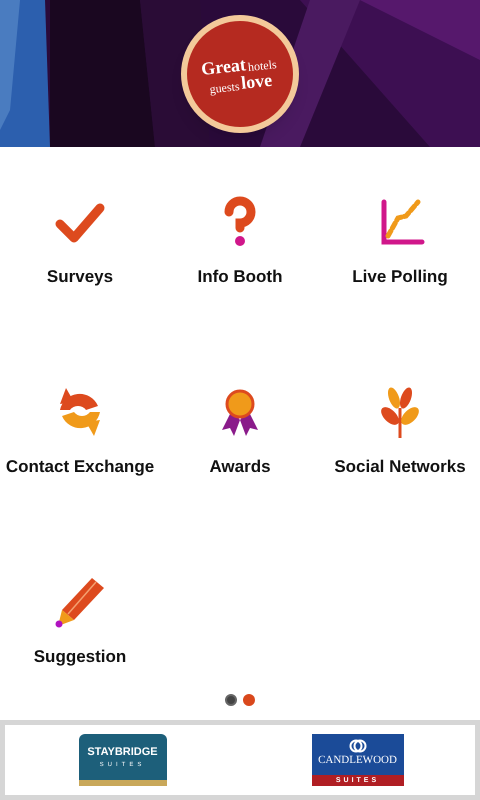 The width and height of the screenshot is (480, 800). What do you see at coordinates (80, 657) in the screenshot?
I see `tile-label: Suggestion` at bounding box center [80, 657].